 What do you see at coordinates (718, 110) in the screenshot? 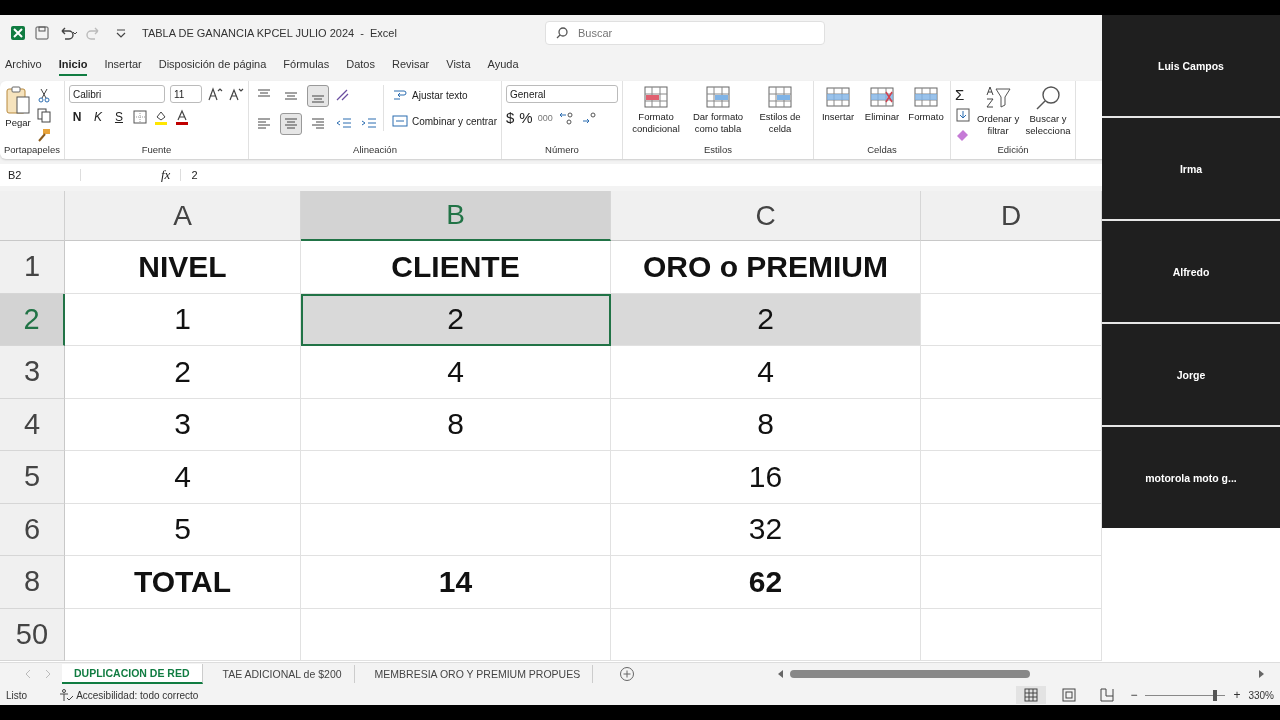
I see `style-button: Dar formato como tabla` at bounding box center [718, 110].